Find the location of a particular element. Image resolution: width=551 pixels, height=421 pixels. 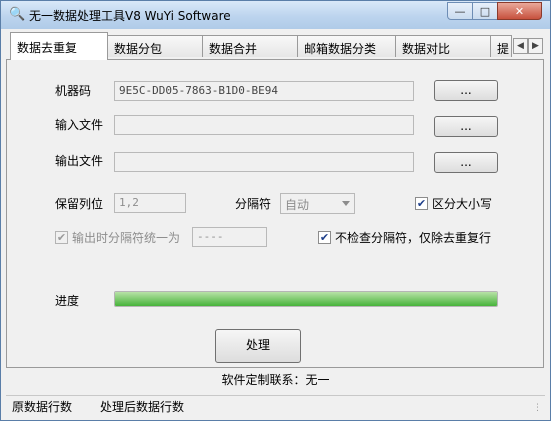

chevron-down-icon is located at coordinates (346, 203).